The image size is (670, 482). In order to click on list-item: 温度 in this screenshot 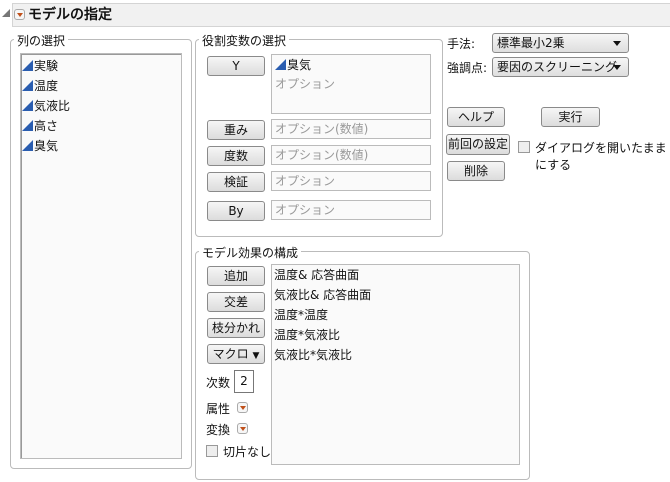, I will do `click(101, 86)`.